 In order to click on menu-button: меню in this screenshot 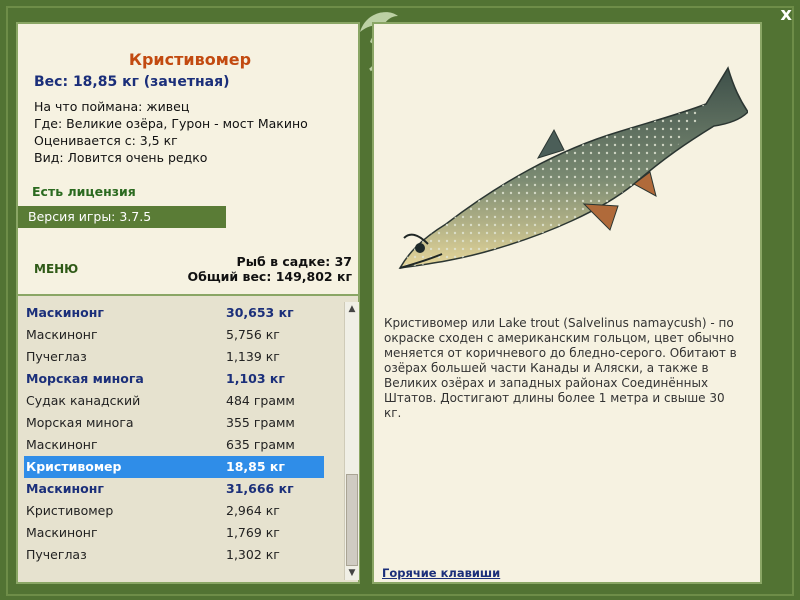, I will do `click(56, 269)`.